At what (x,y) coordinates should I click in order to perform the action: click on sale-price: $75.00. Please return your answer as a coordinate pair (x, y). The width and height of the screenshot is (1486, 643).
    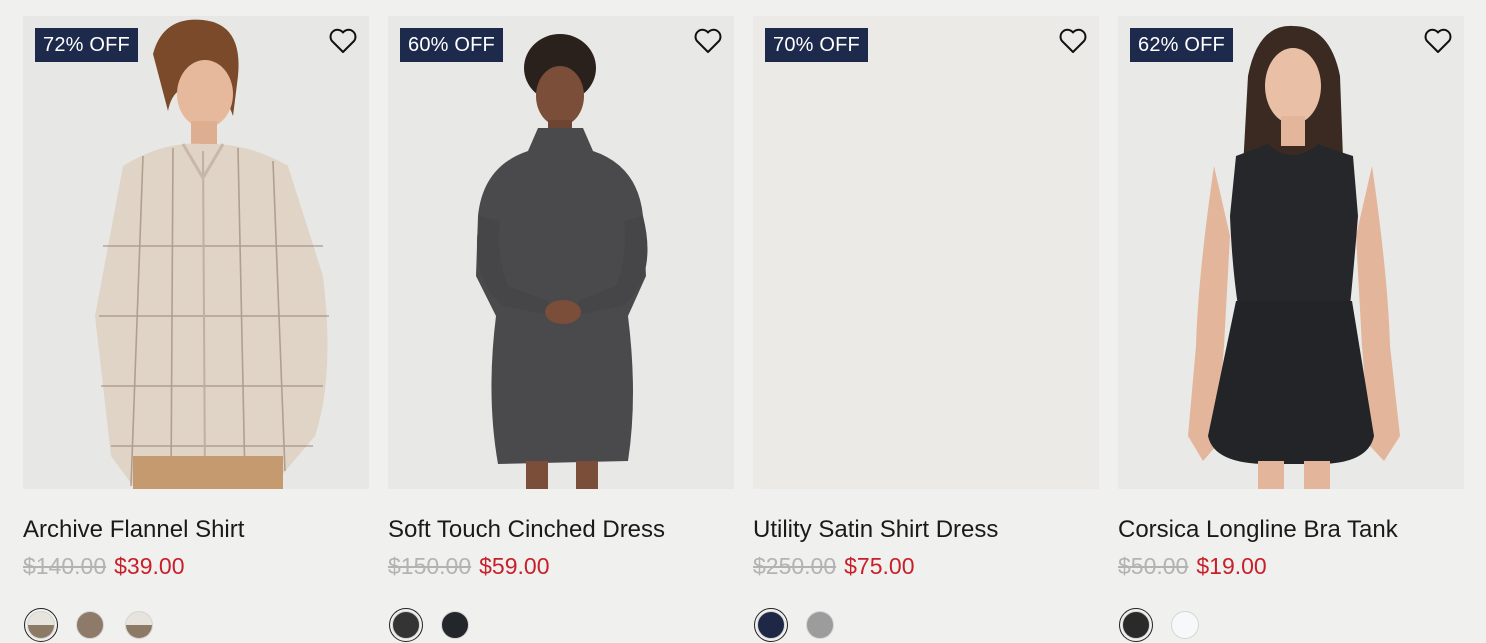
    Looking at the image, I should click on (879, 566).